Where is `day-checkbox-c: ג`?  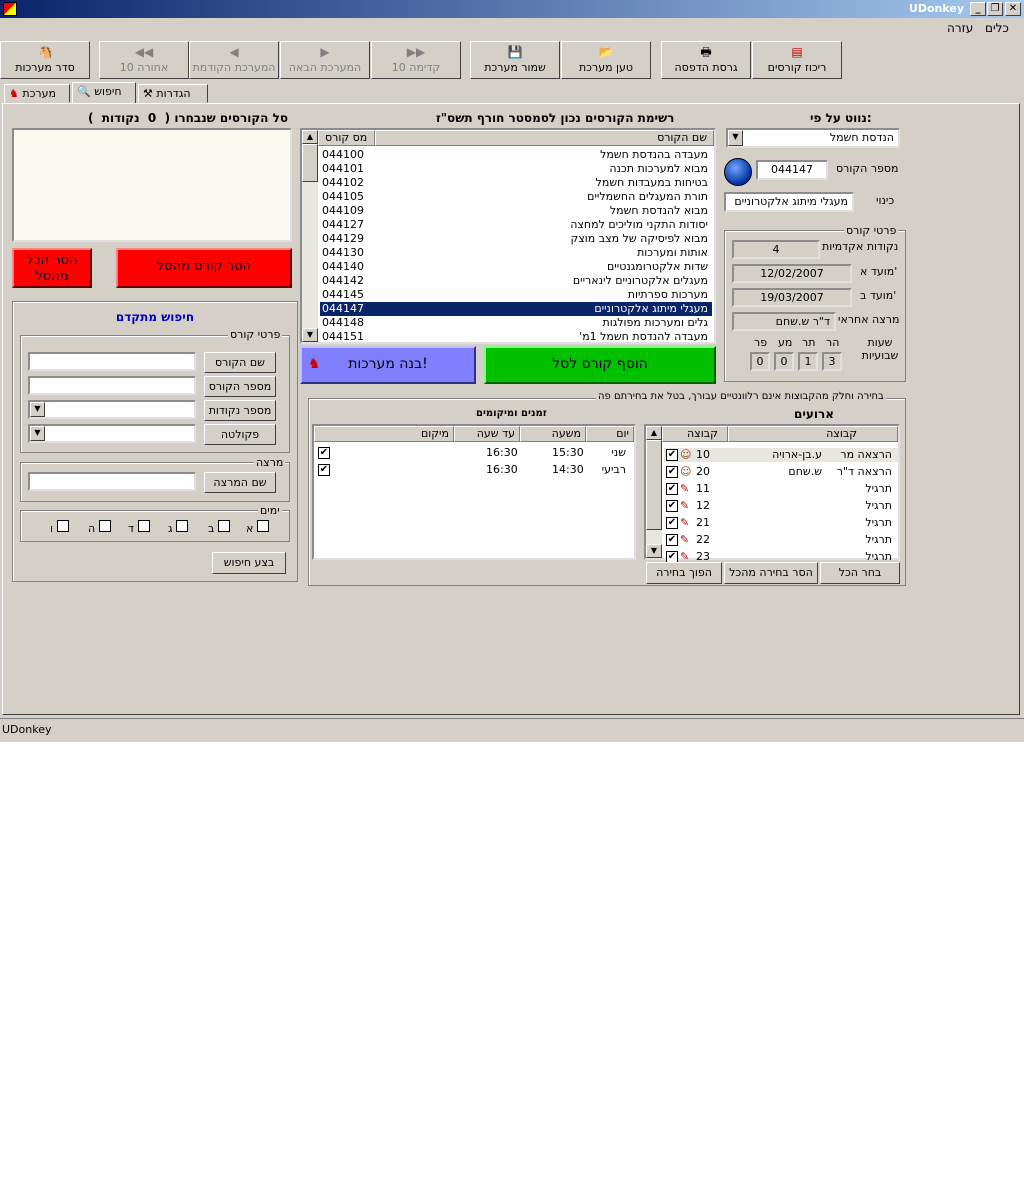 day-checkbox-c: ג is located at coordinates (178, 527).